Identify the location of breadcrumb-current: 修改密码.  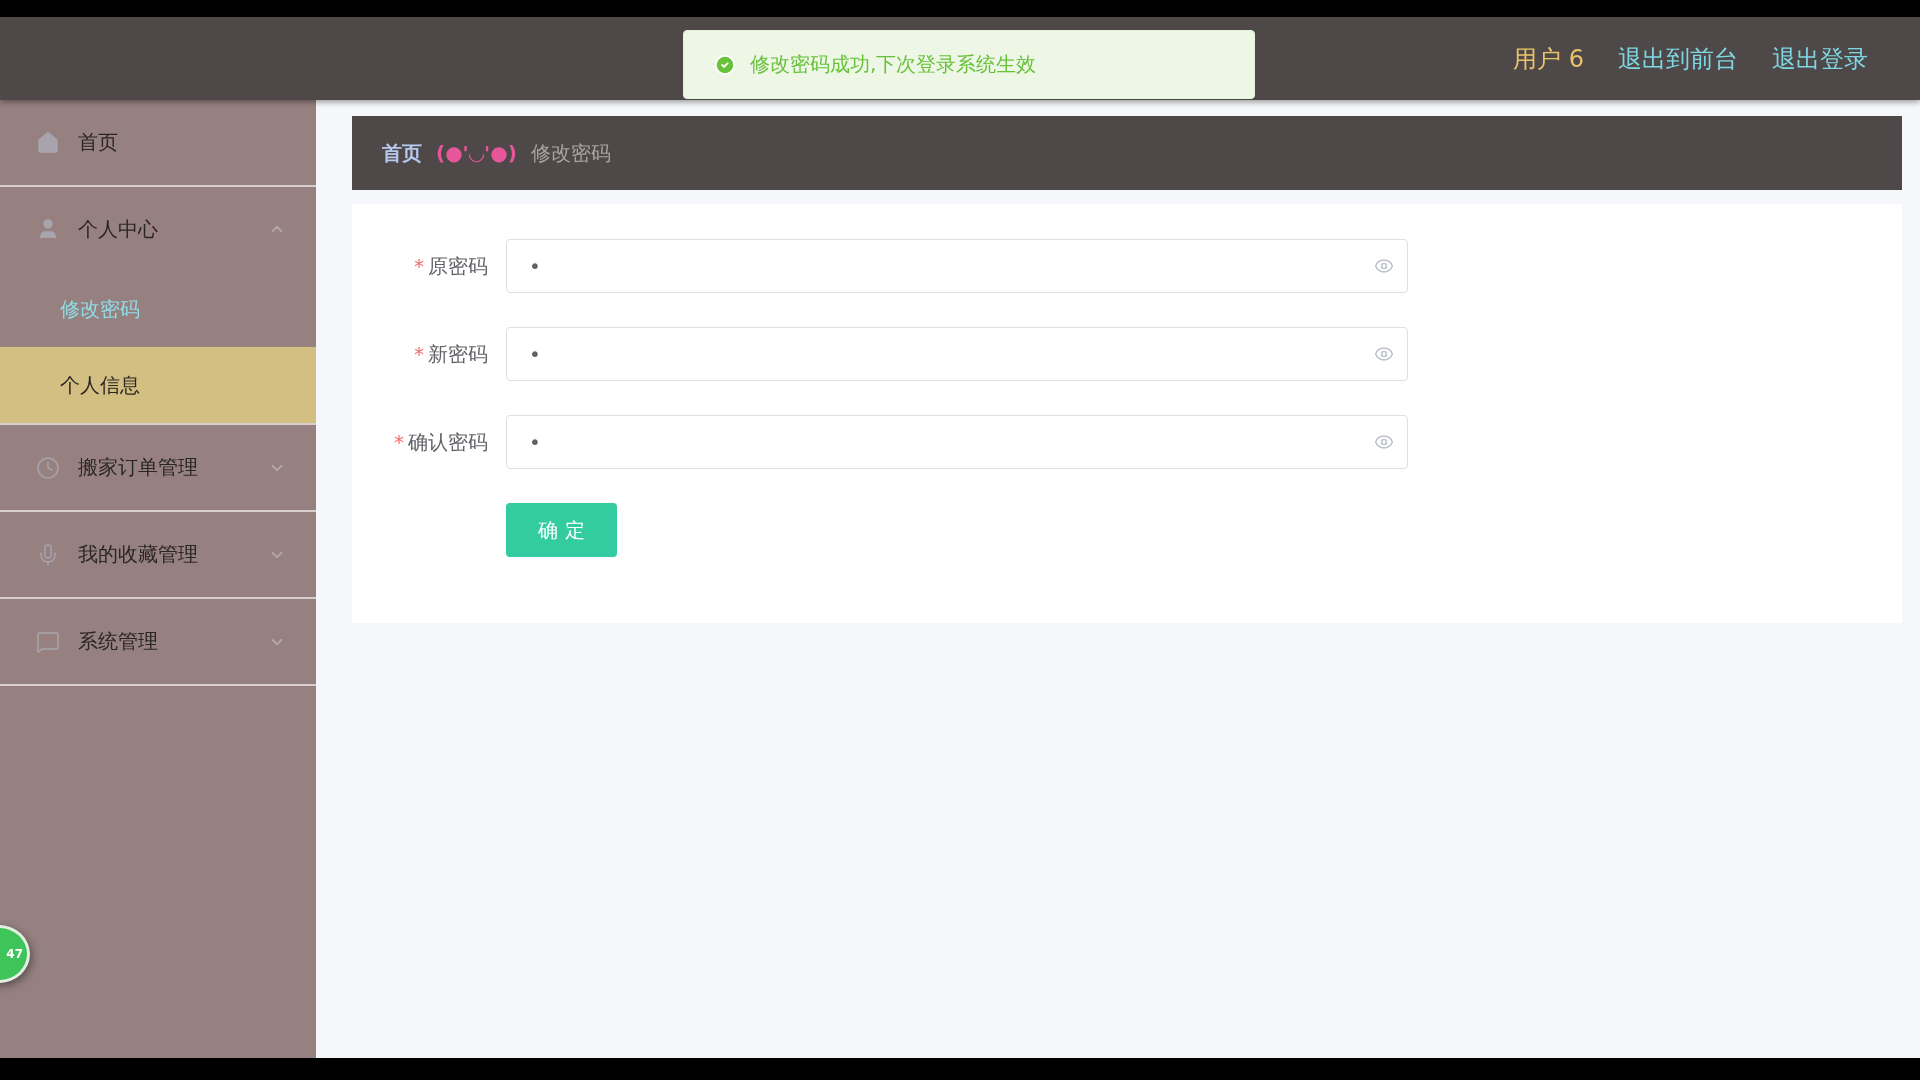
(570, 153).